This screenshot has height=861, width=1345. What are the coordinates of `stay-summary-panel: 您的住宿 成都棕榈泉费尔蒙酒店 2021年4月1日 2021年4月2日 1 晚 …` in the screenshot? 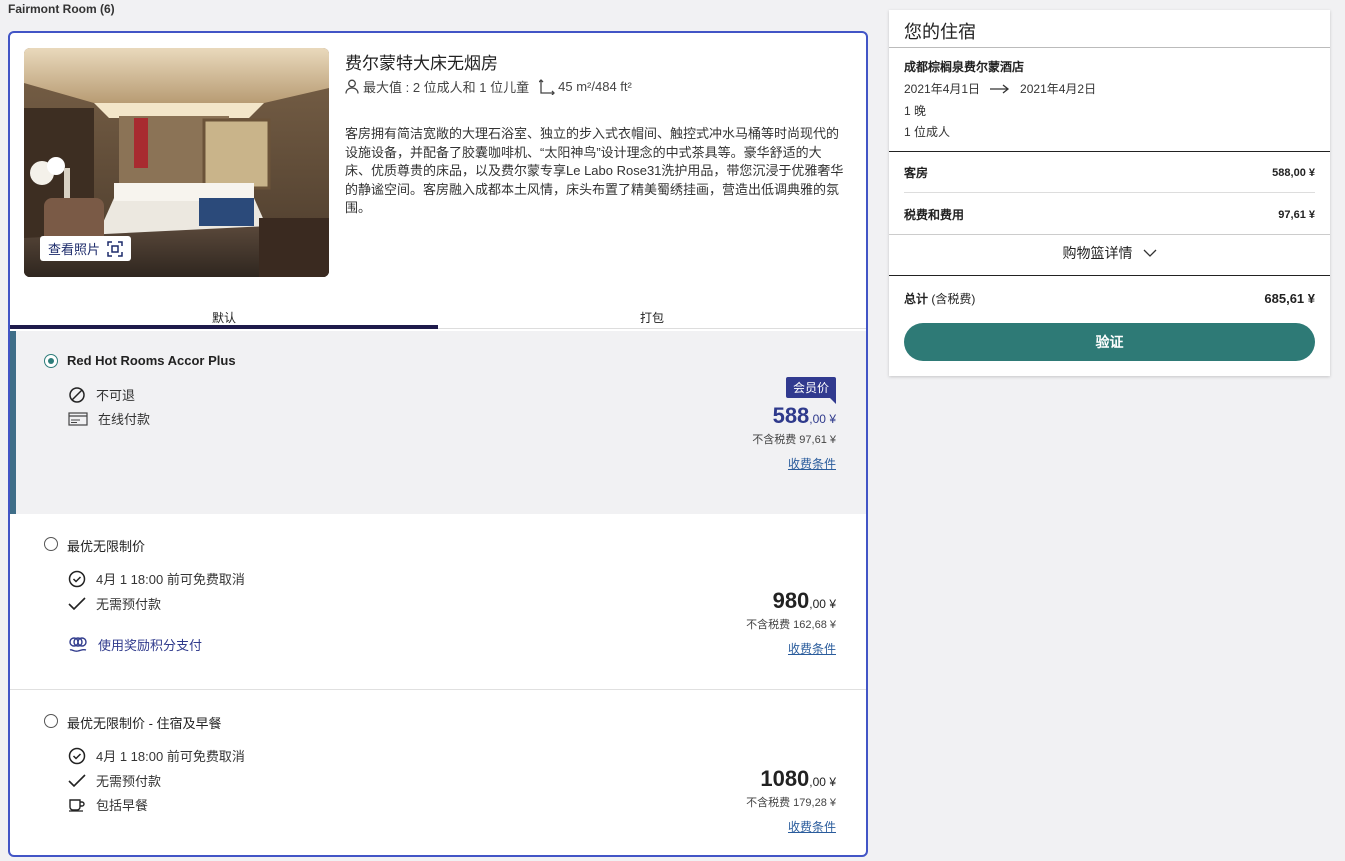 It's located at (1109, 193).